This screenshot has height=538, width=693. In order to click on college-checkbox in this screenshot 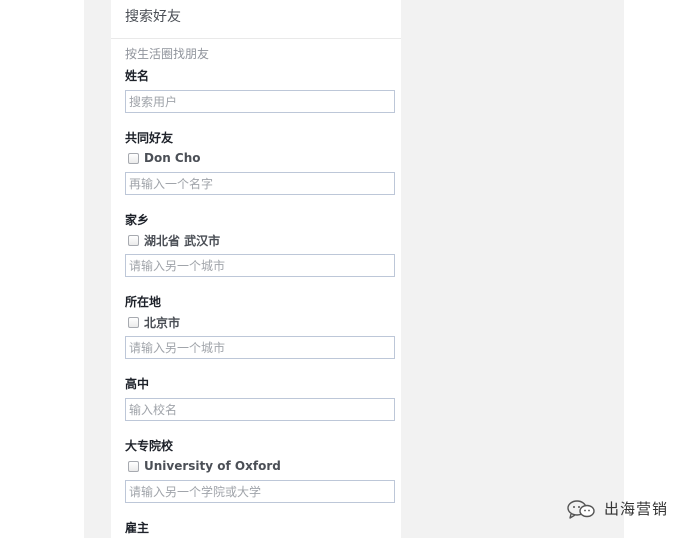, I will do `click(133, 466)`.